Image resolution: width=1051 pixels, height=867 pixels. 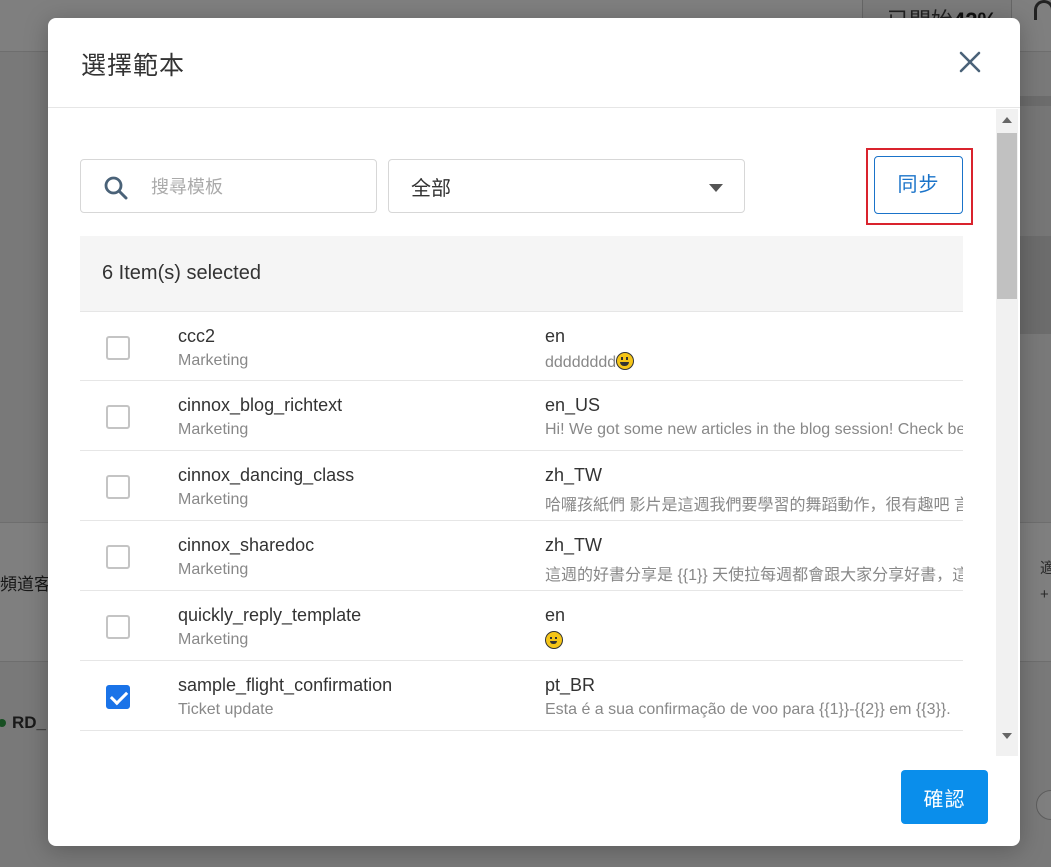 I want to click on modal-header: 選擇範本, so click(x=534, y=63).